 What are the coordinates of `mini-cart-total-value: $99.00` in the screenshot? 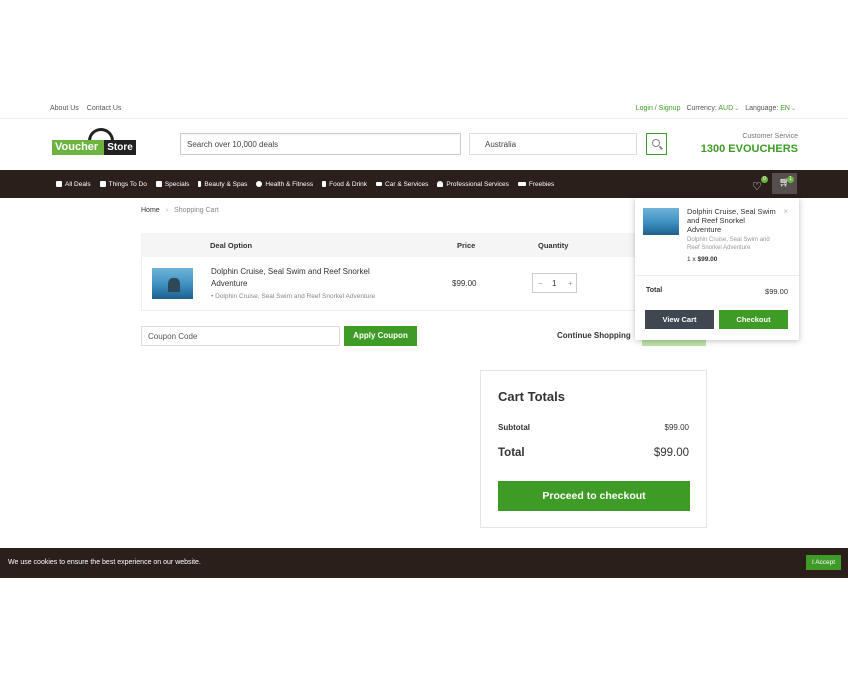 It's located at (776, 291).